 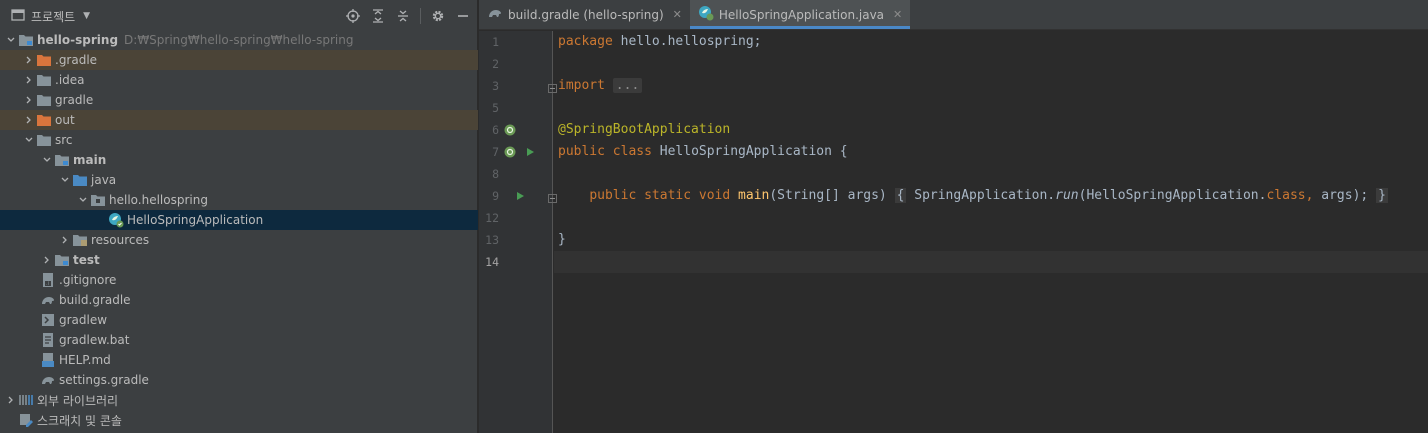 I want to click on spring-class-icon, so click(x=706, y=14).